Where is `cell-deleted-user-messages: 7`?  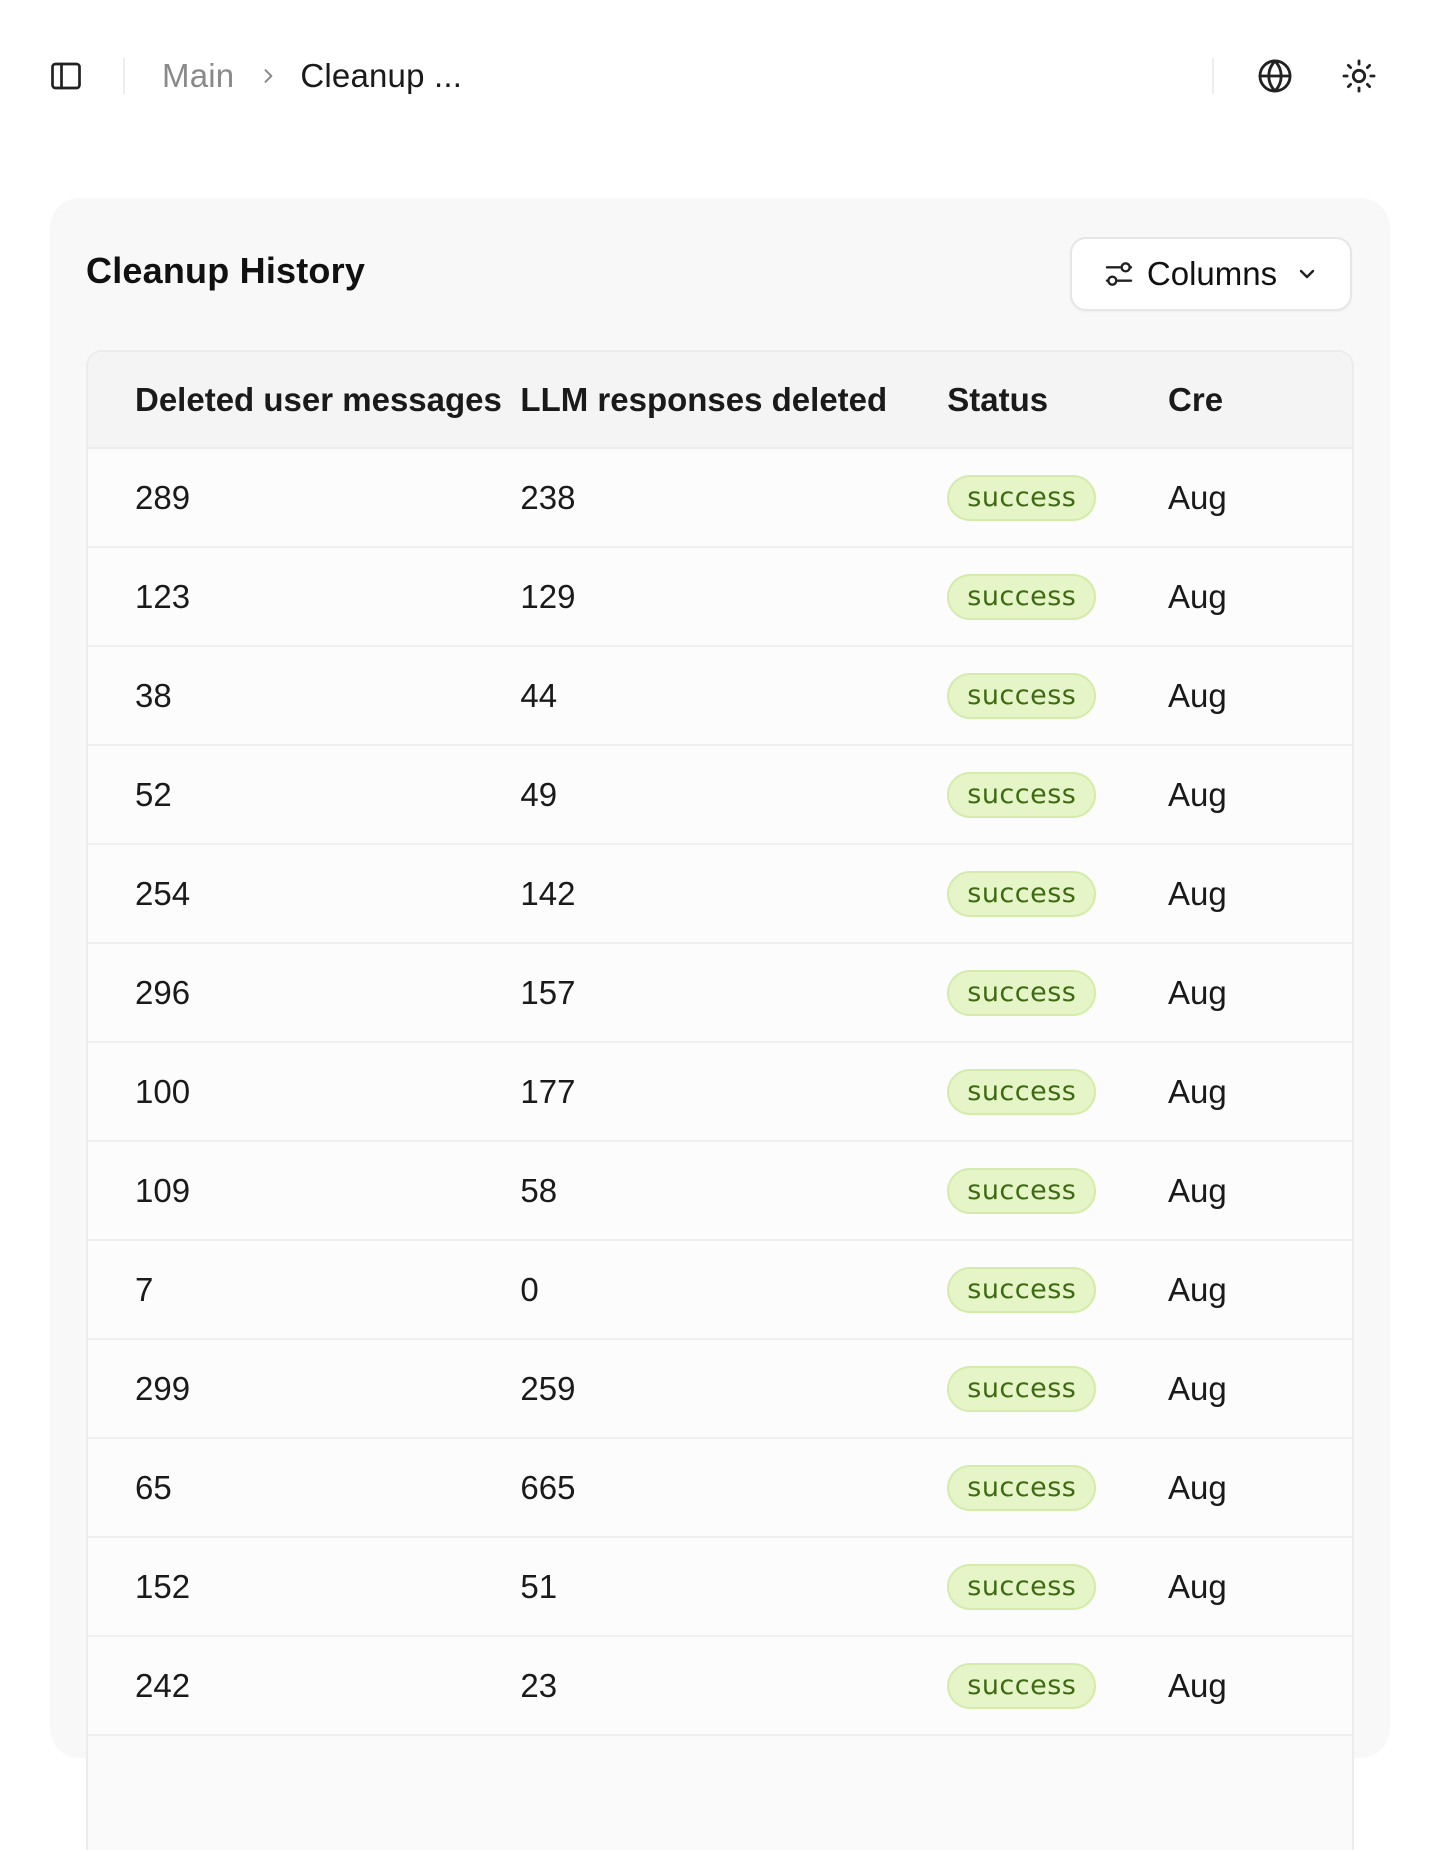 cell-deleted-user-messages: 7 is located at coordinates (144, 1289).